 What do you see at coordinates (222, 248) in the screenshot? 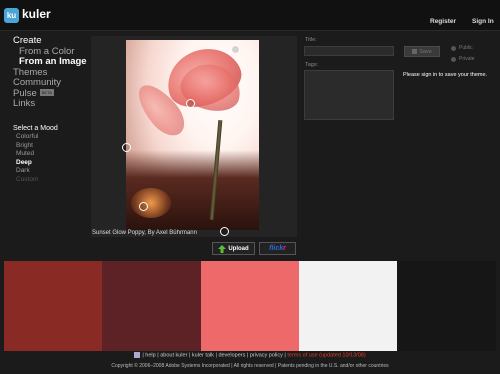
I see `upload-arrow-icon` at bounding box center [222, 248].